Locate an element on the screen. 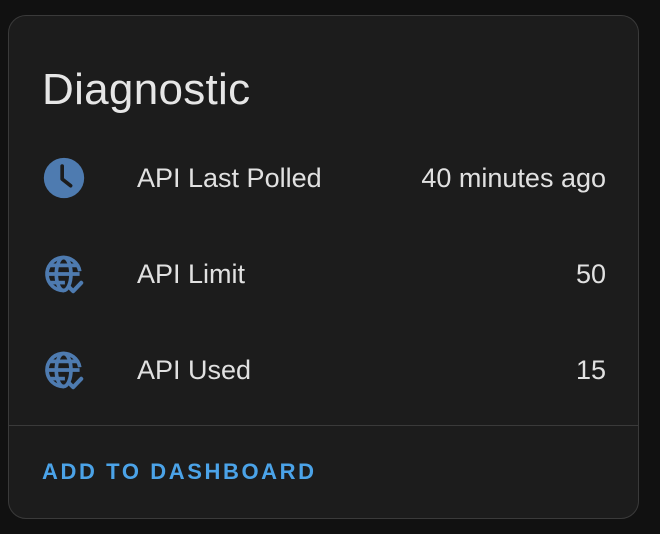  entity-name: API Limit is located at coordinates (191, 274).